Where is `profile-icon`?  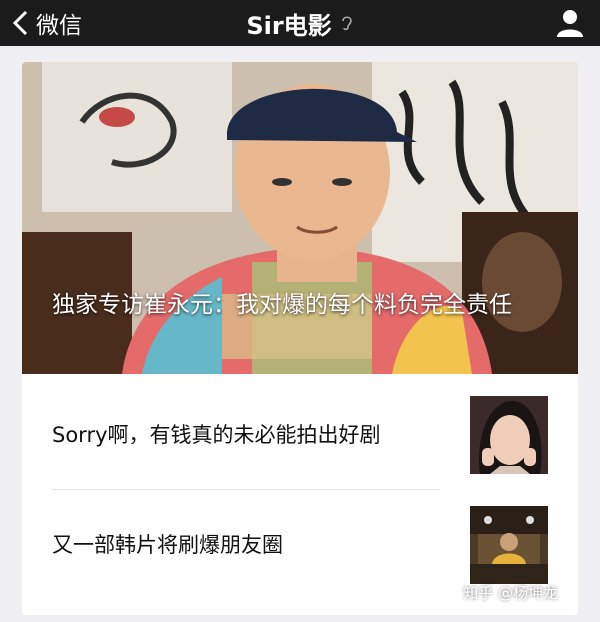
profile-icon is located at coordinates (570, 23).